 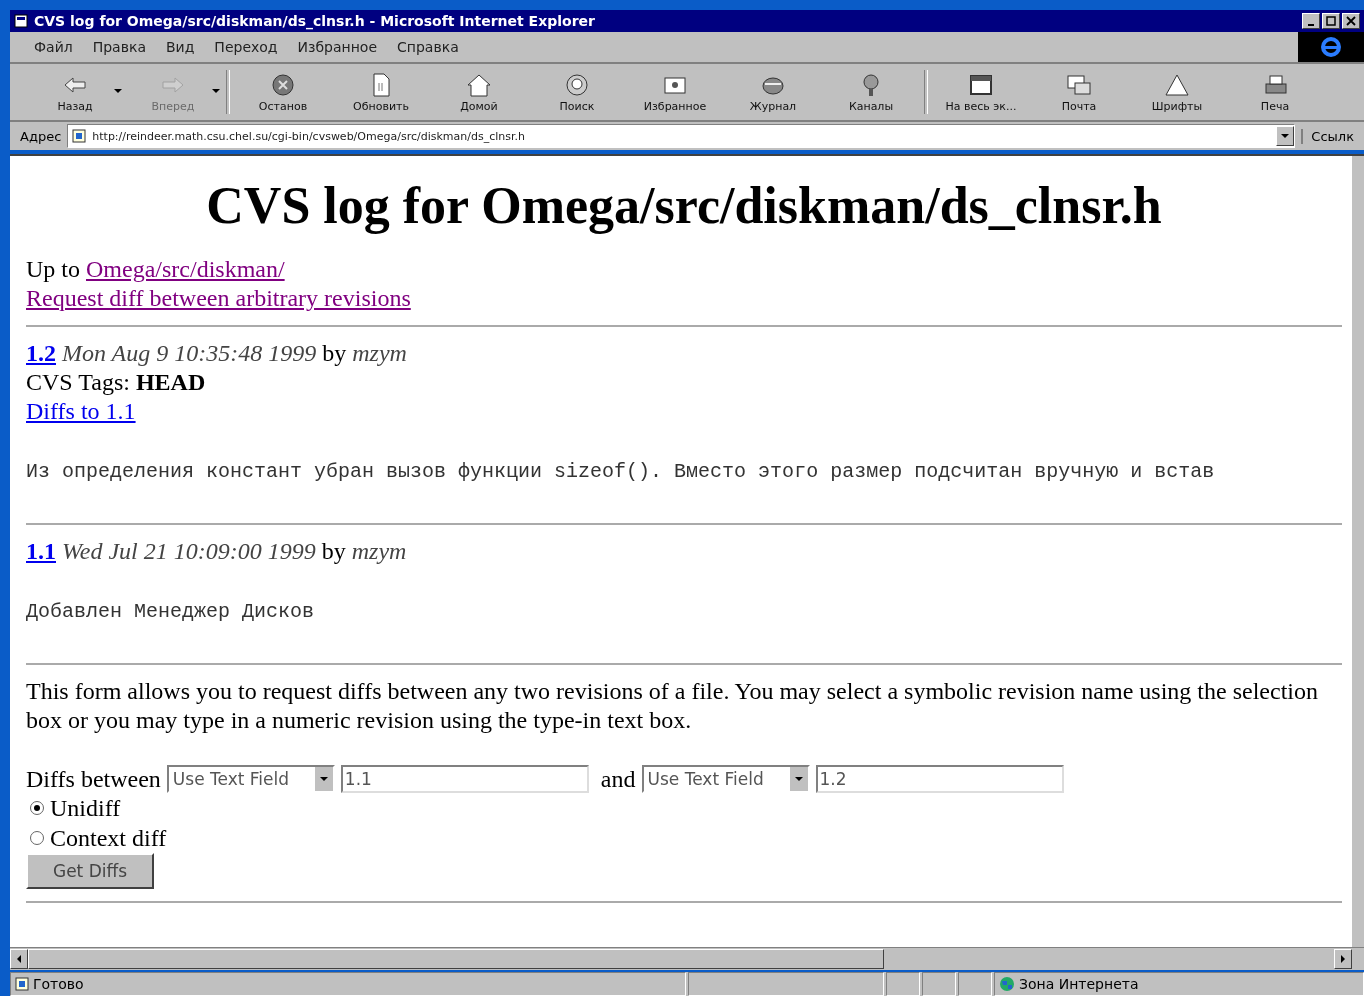 What do you see at coordinates (1311, 21) in the screenshot?
I see `minimize-button` at bounding box center [1311, 21].